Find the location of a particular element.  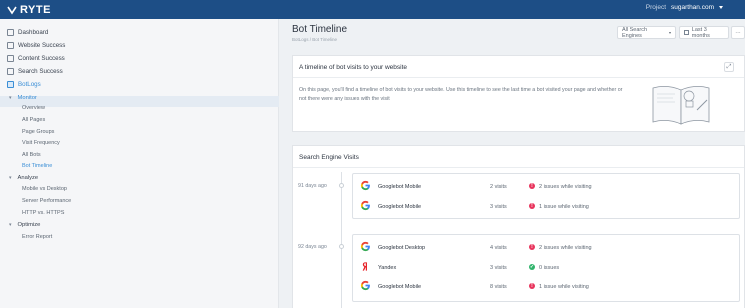

calendar-icon is located at coordinates (686, 32).